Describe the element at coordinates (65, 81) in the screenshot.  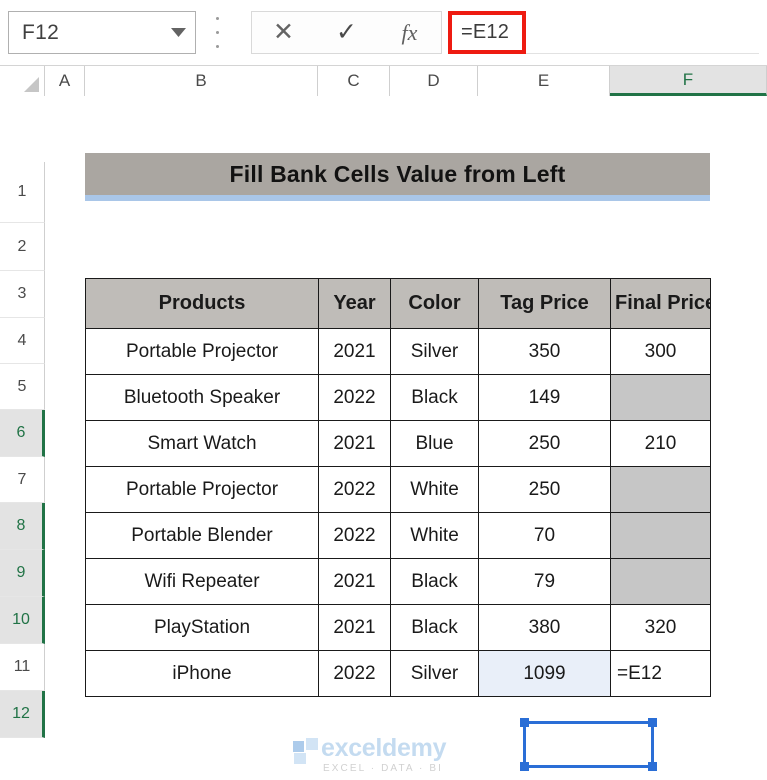
I see `column-header-a: A` at that location.